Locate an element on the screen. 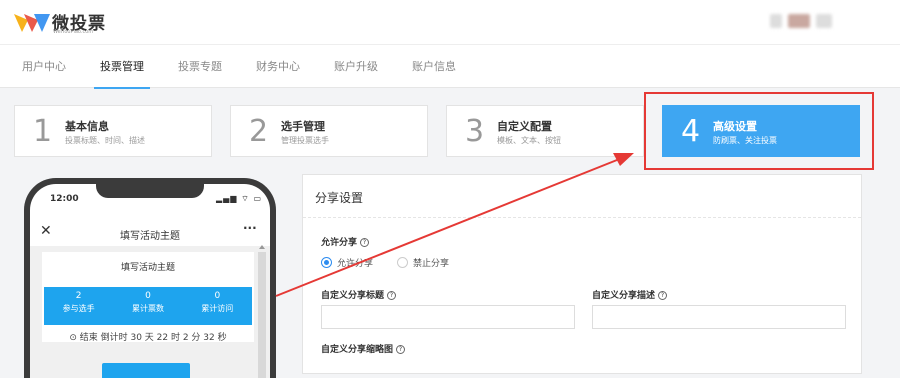 Image resolution: width=900 pixels, height=378 pixels. vote-button is located at coordinates (146, 370).